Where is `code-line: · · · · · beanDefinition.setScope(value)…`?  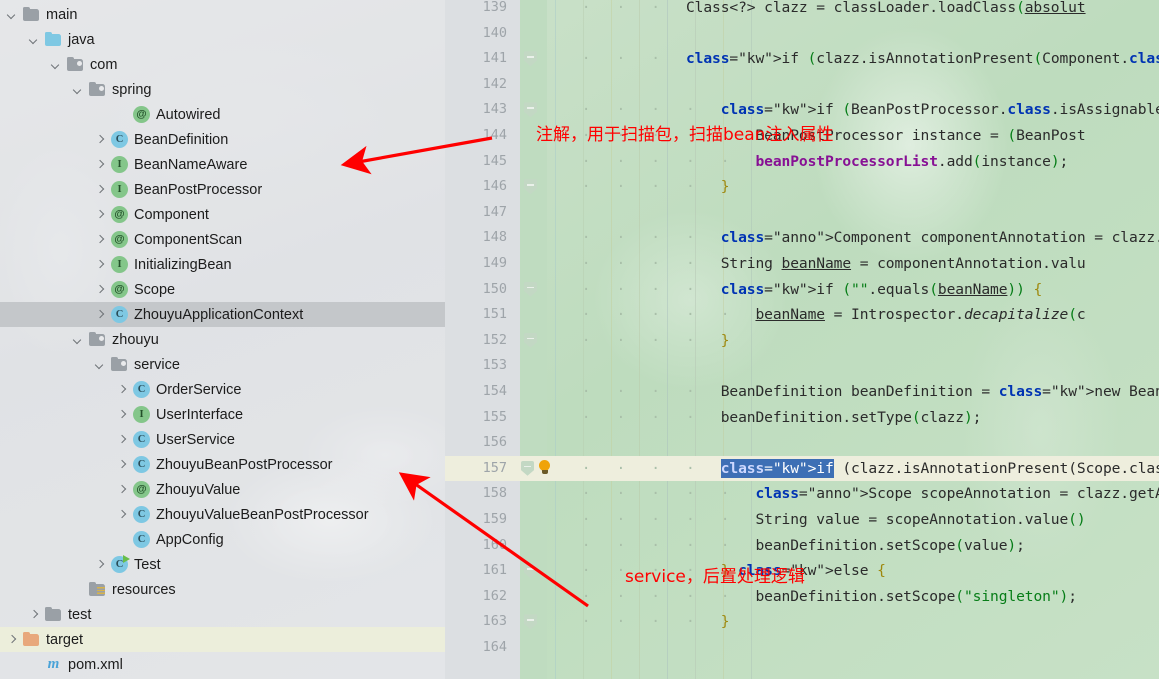
code-line: · · · · · beanDefinition.setScope(value)… is located at coordinates (786, 546).